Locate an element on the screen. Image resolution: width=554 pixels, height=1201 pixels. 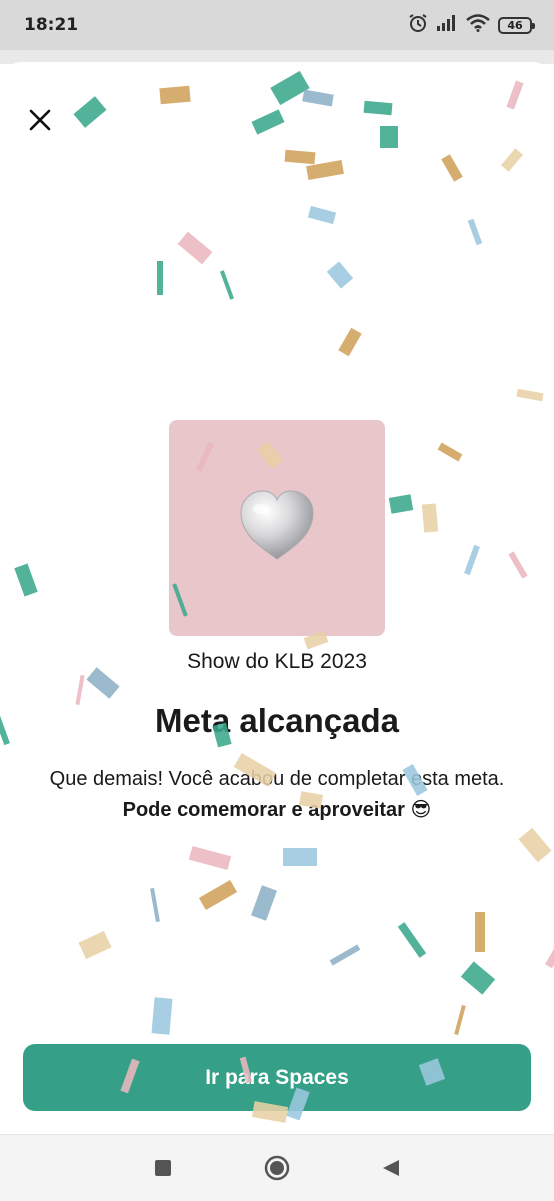
triangle-back-icon is located at coordinates (391, 1170).